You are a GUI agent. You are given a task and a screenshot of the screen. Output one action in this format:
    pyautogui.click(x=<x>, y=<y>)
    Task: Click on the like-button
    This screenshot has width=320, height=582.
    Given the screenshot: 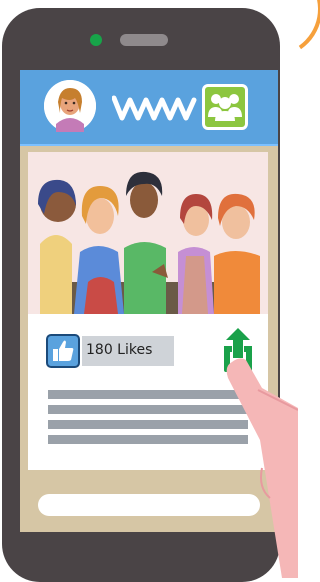 What is the action you would take?
    pyautogui.click(x=63, y=351)
    